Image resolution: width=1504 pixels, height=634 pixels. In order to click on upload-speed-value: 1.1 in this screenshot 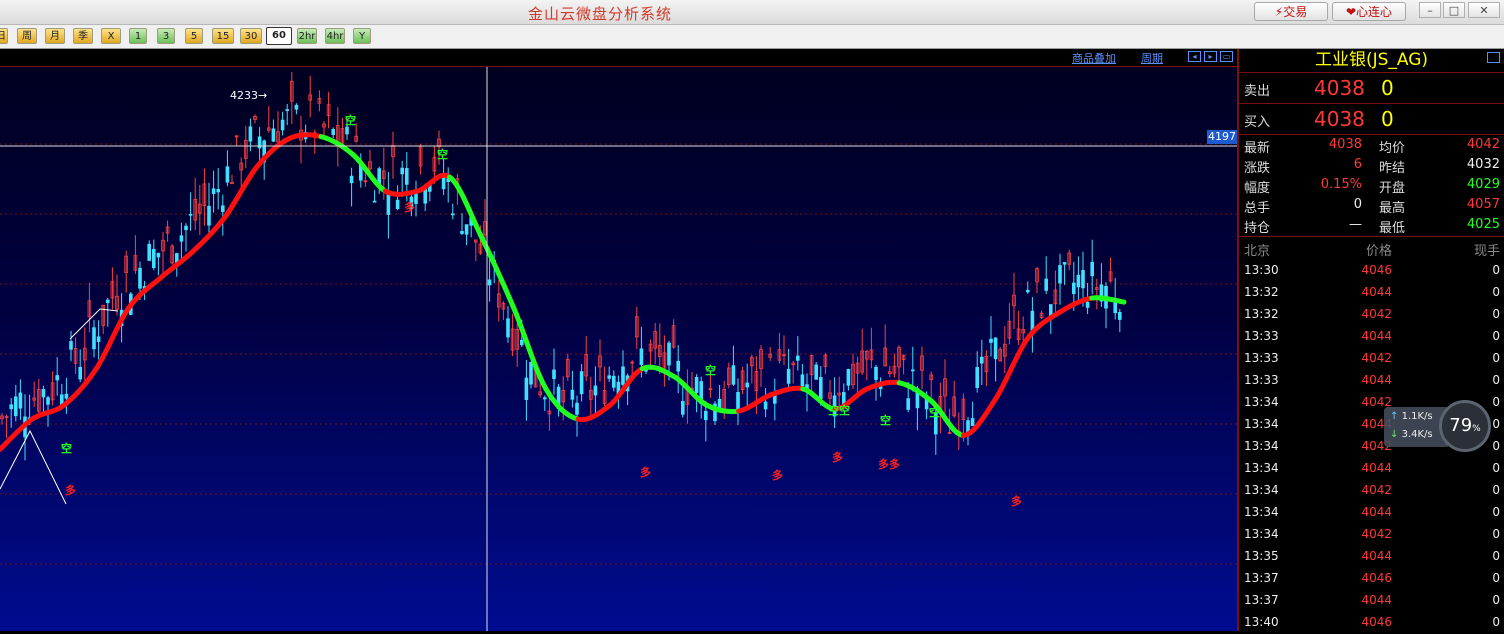, I will do `click(1409, 416)`.